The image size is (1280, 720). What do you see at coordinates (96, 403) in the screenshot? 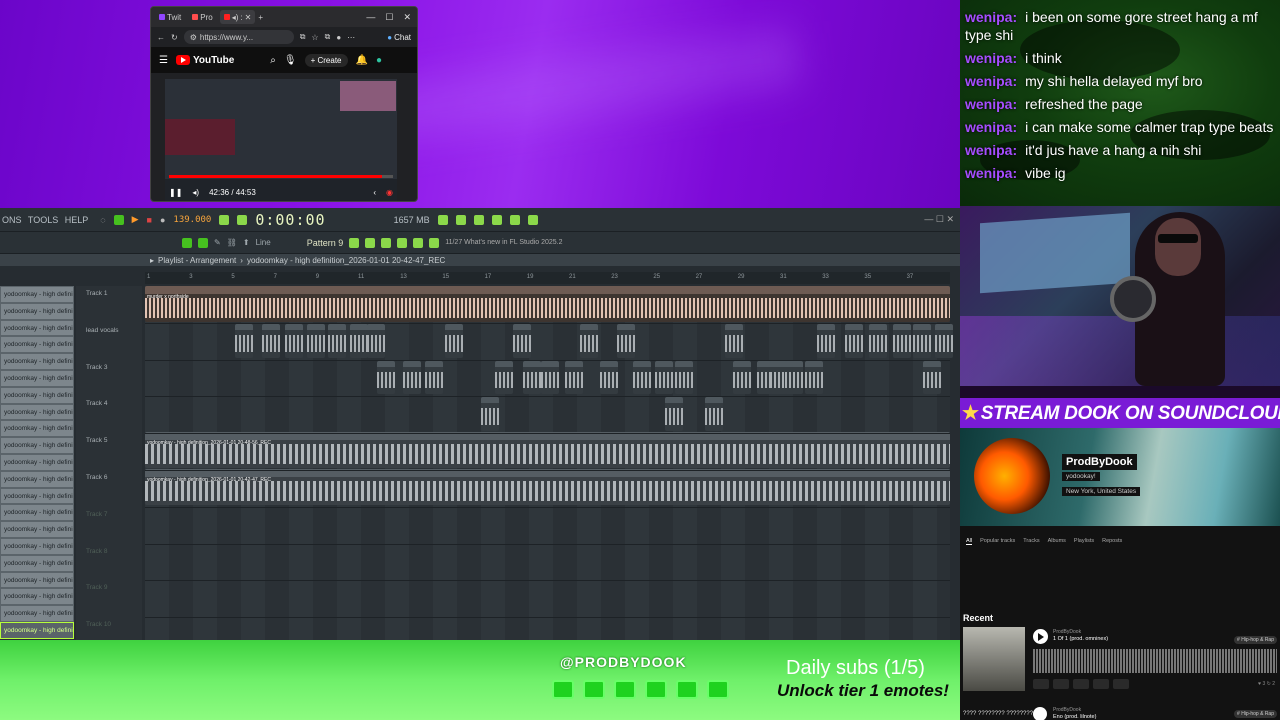
I see `track-label: Track 4` at bounding box center [96, 403].